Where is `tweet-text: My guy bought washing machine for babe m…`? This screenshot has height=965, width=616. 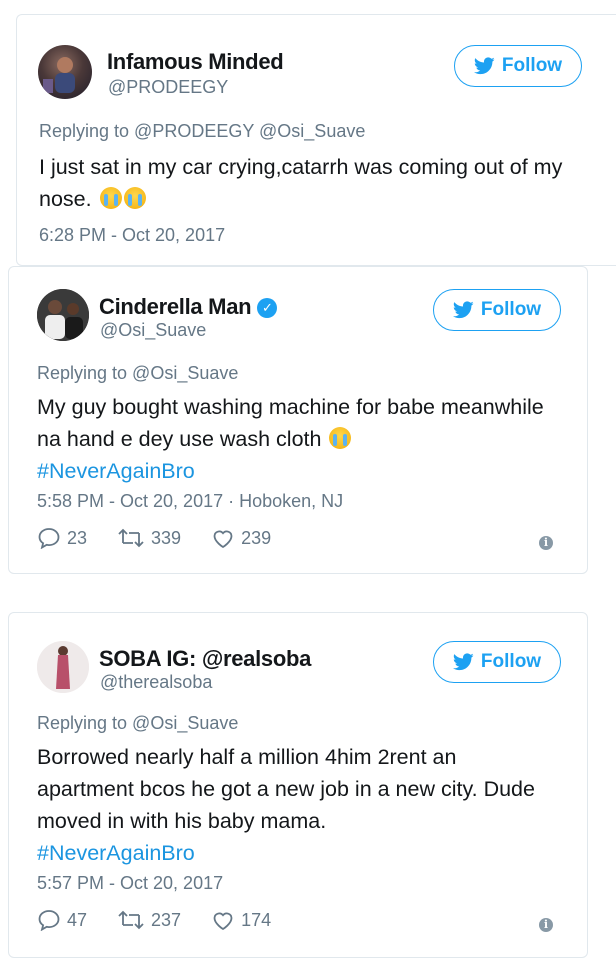
tweet-text: My guy bought washing machine for babe m… is located at coordinates (297, 439).